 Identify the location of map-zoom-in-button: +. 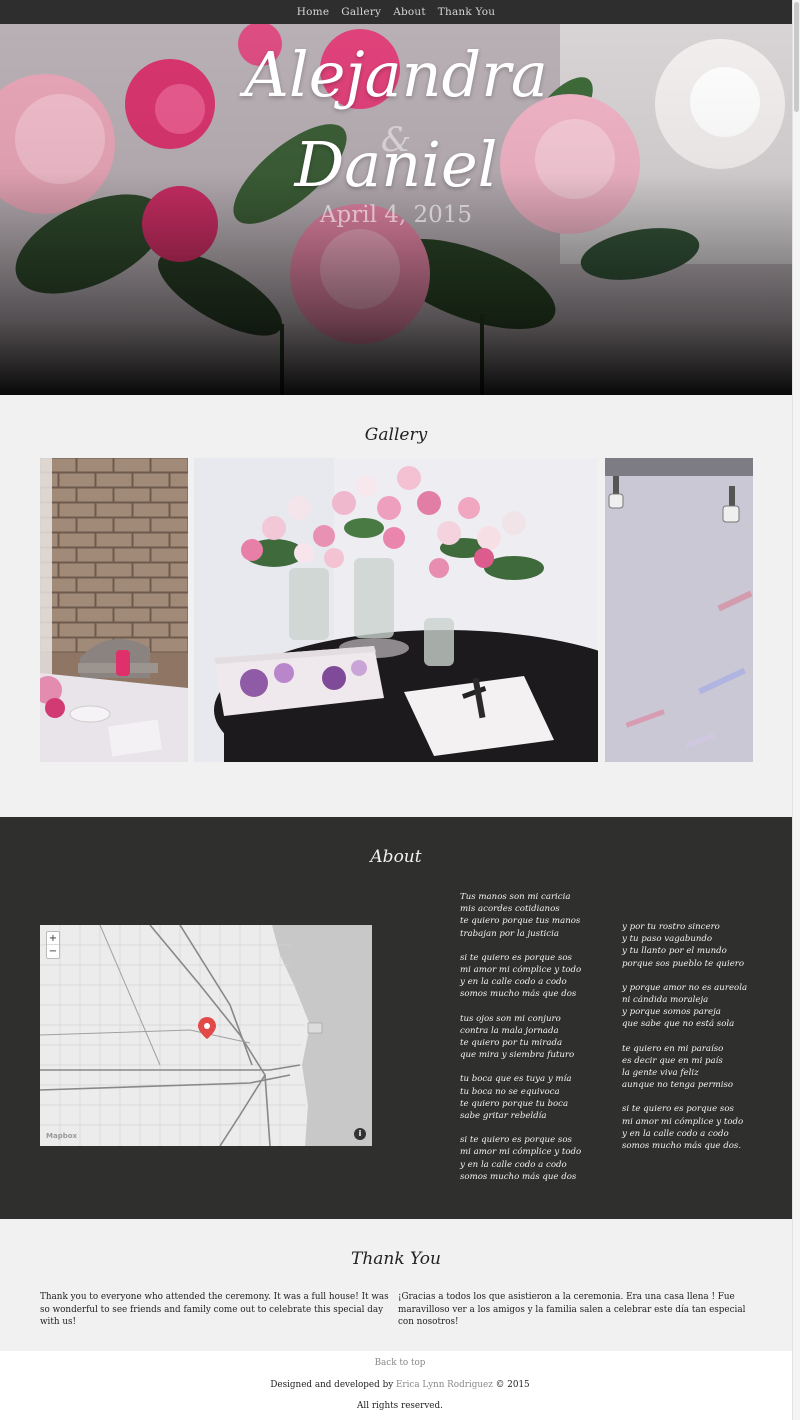
(53, 938).